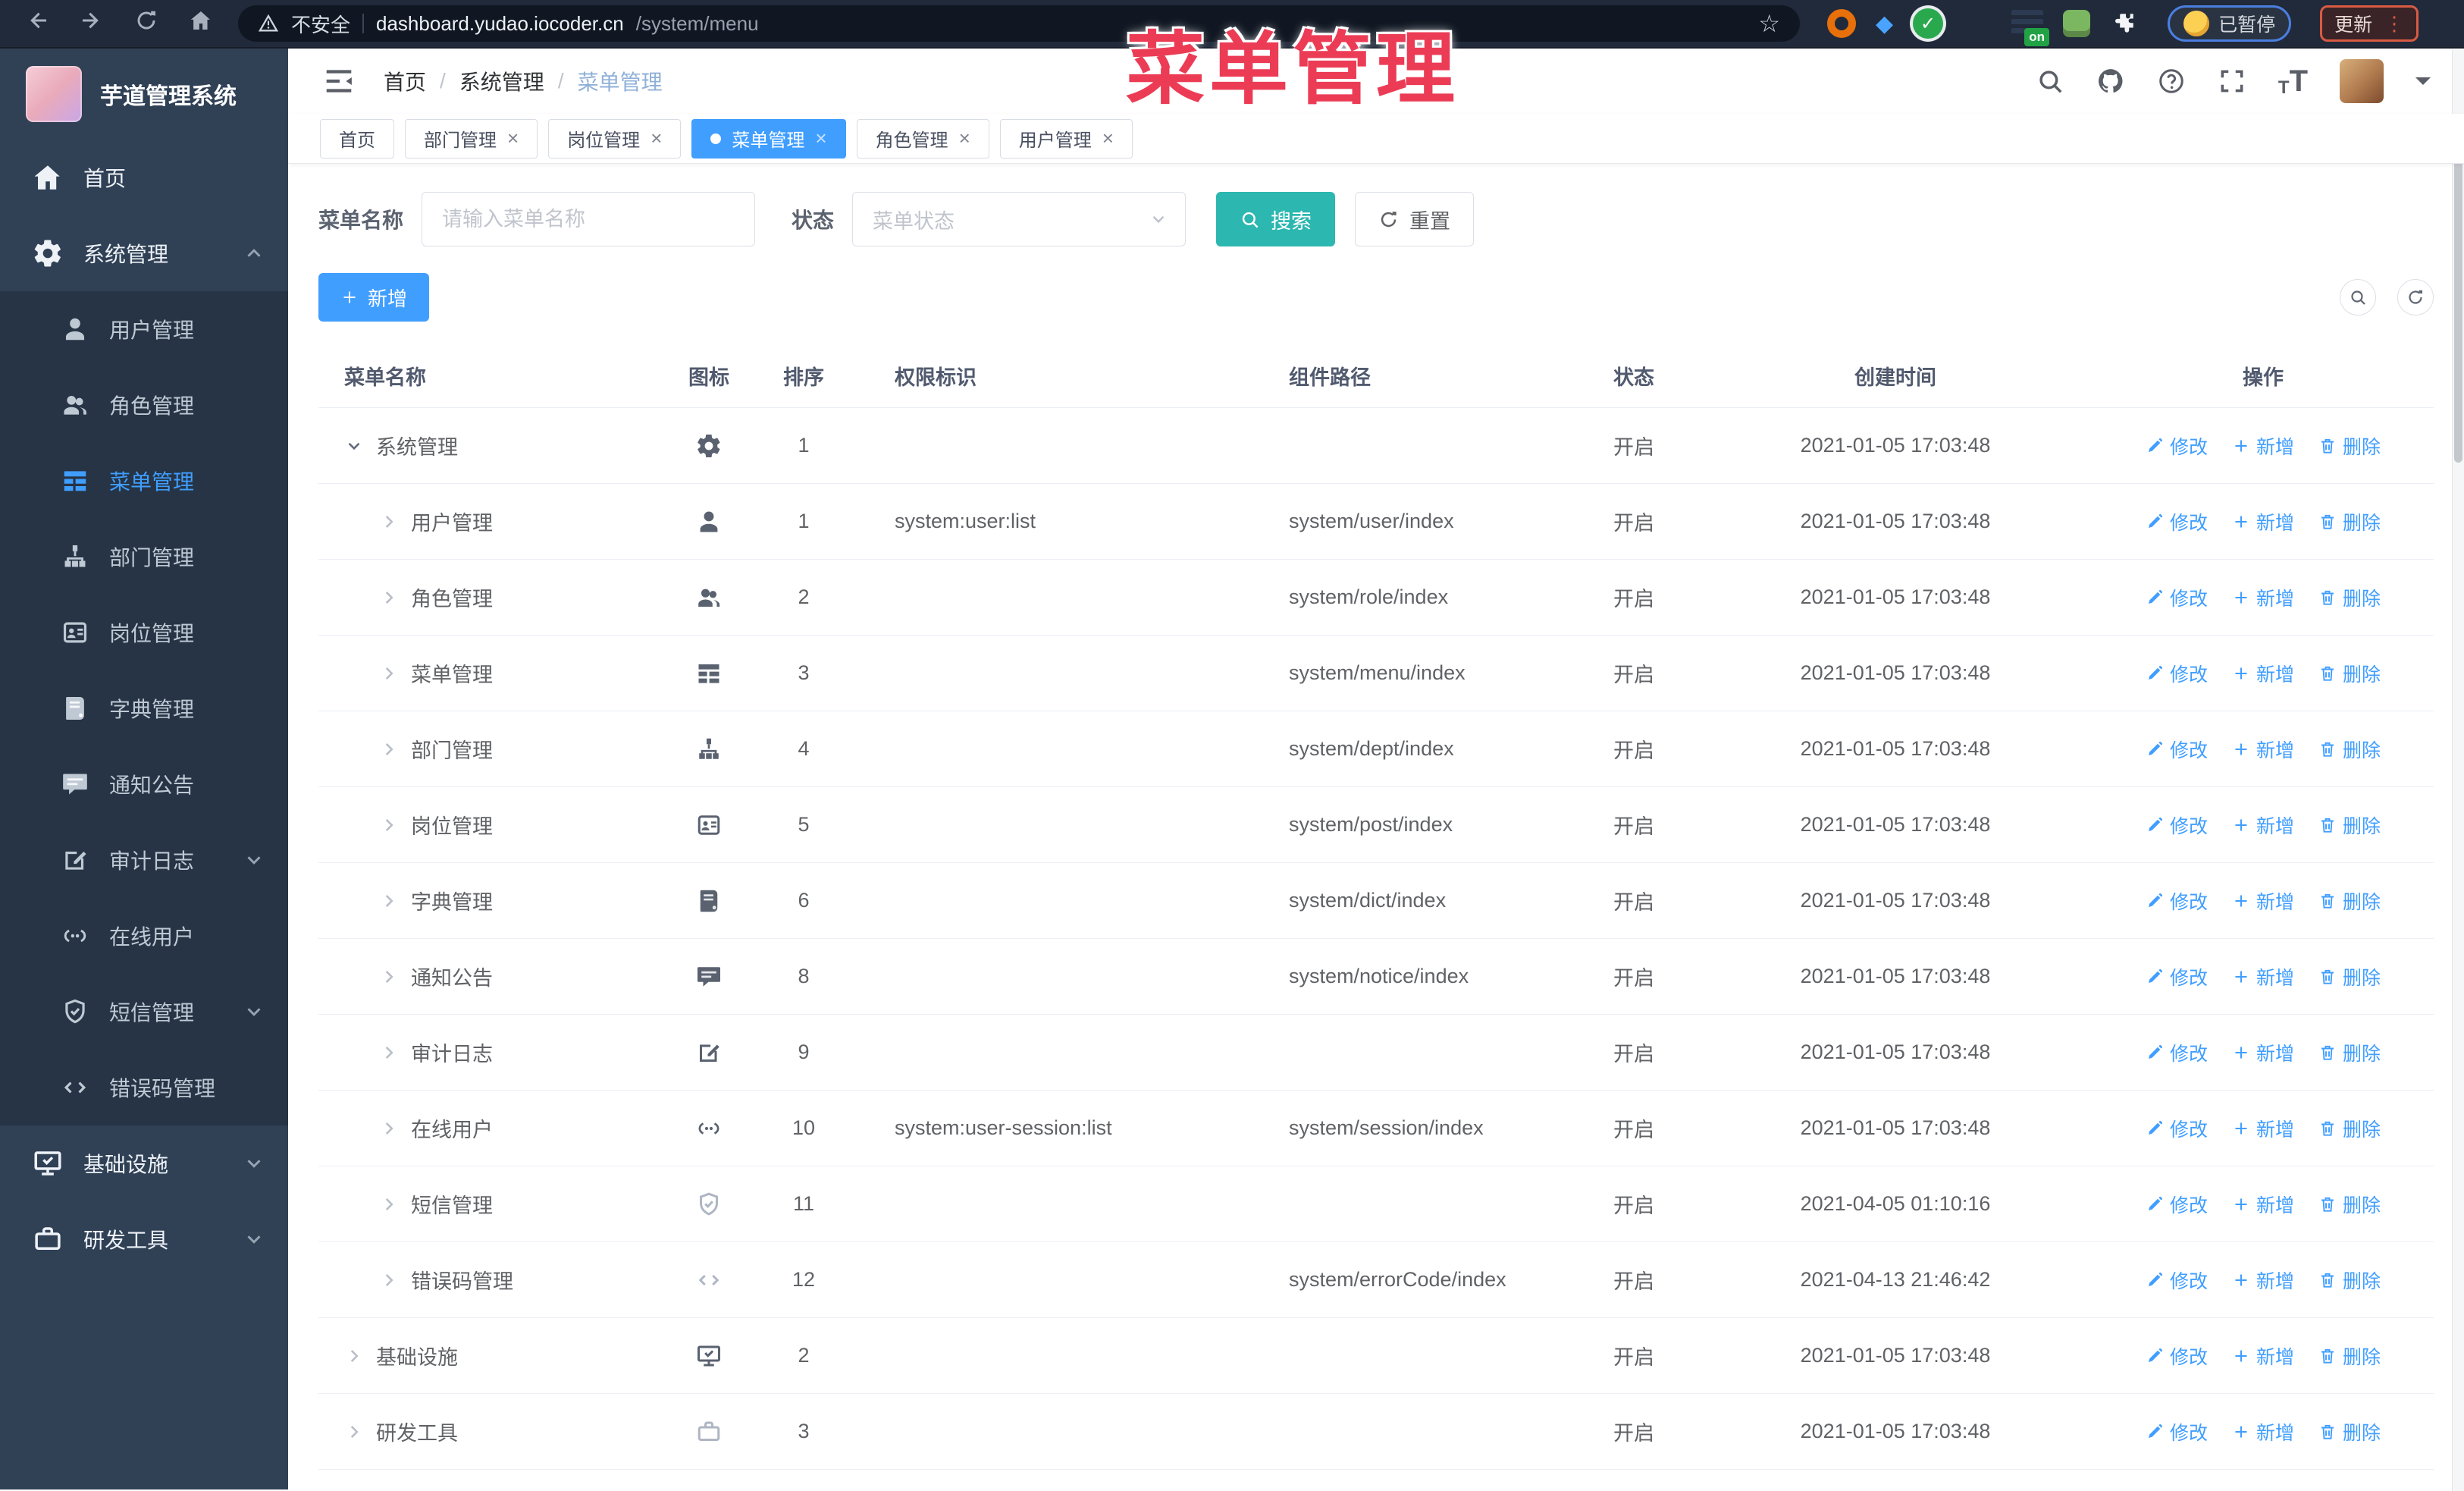  I want to click on sidebar-item-infra: 基础设施, so click(144, 1163).